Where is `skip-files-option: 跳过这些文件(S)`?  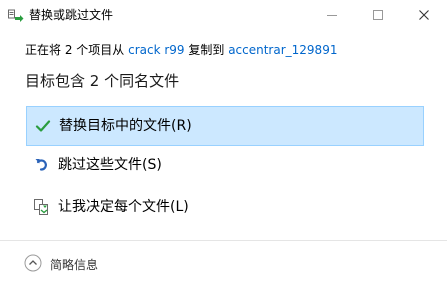 skip-files-option: 跳过这些文件(S) is located at coordinates (225, 166).